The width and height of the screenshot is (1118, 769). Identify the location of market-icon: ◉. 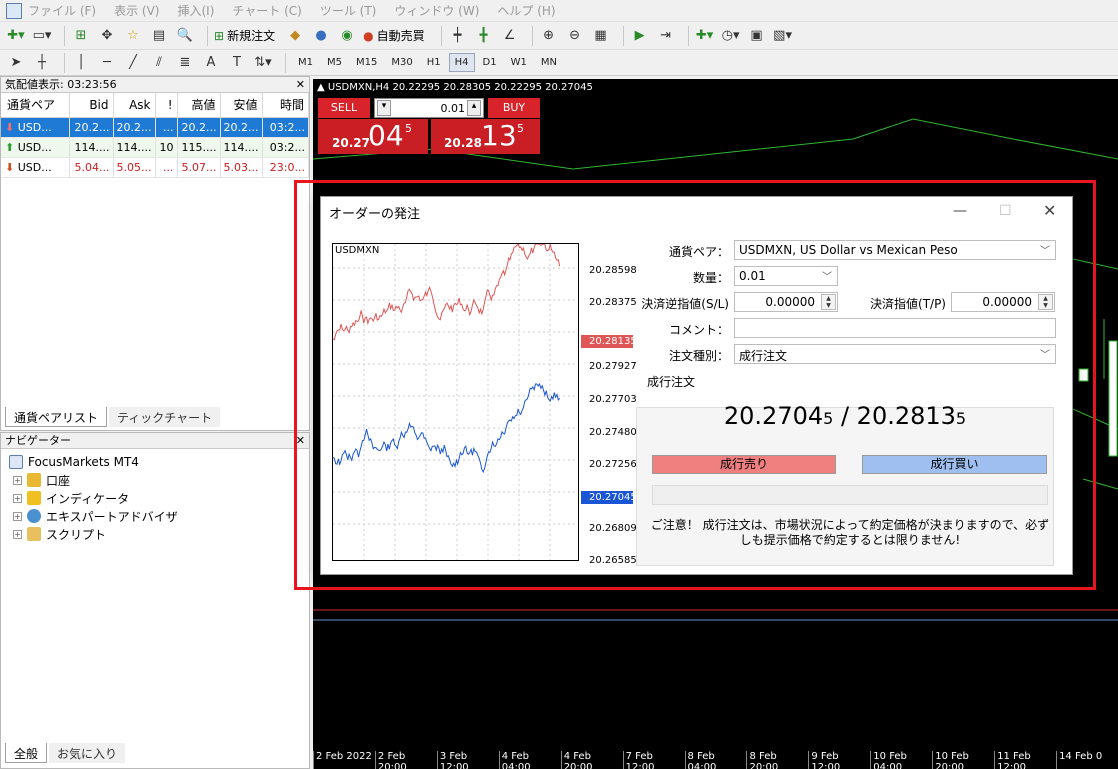
(347, 36).